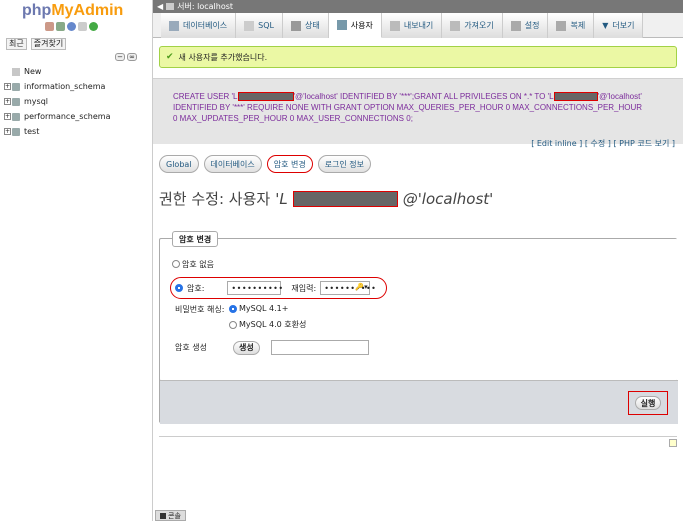 The image size is (683, 521). What do you see at coordinates (557, 143) in the screenshot?
I see `edit-inline-link: Edit inline` at bounding box center [557, 143].